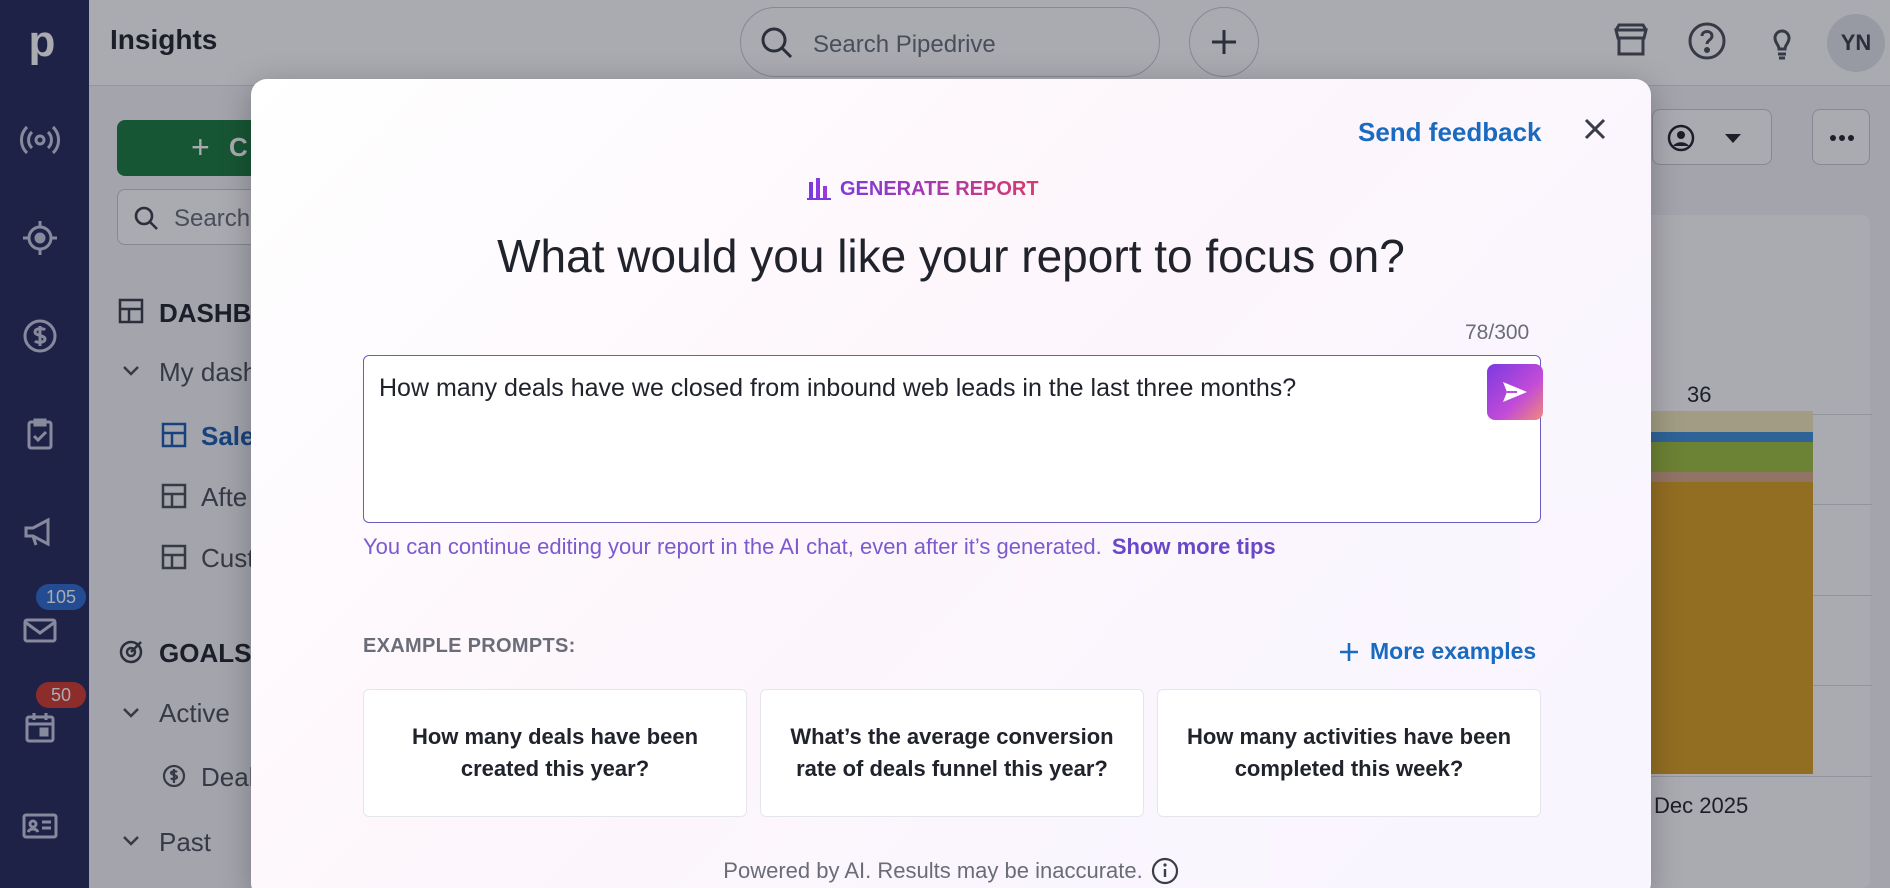 The width and height of the screenshot is (1890, 888). What do you see at coordinates (1453, 651) in the screenshot?
I see `more-examples-label: More examples` at bounding box center [1453, 651].